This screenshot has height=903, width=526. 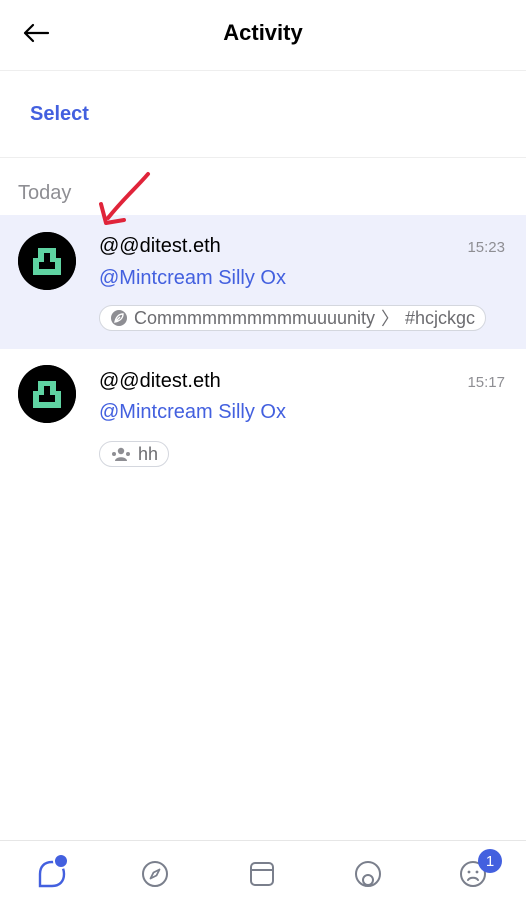 I want to click on bottom-tab-bar: 1, so click(x=263, y=871).